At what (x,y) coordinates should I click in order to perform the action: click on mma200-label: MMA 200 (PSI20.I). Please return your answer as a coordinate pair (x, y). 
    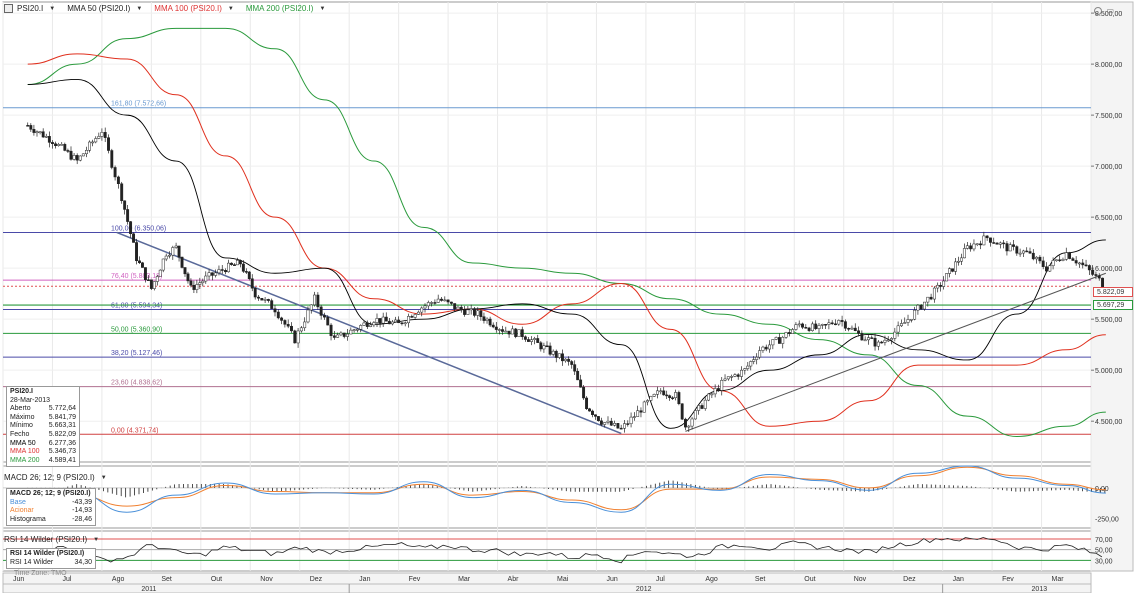
    Looking at the image, I should click on (280, 8).